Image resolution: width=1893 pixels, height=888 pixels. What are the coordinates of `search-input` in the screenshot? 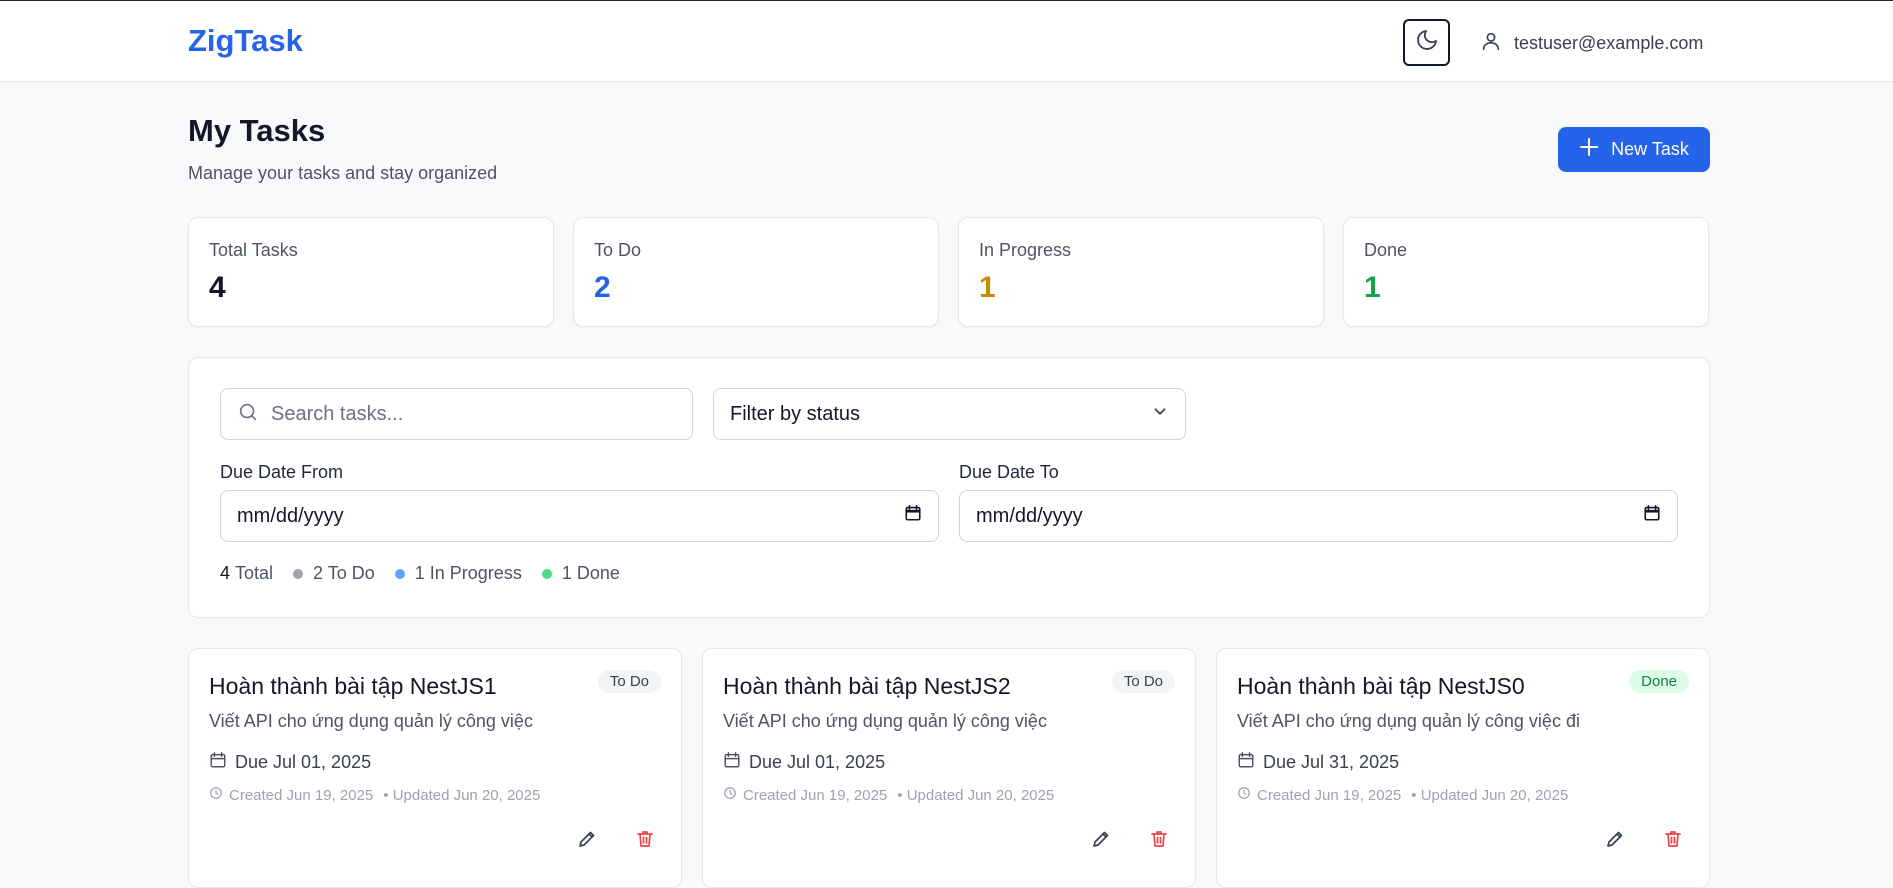 It's located at (471, 414).